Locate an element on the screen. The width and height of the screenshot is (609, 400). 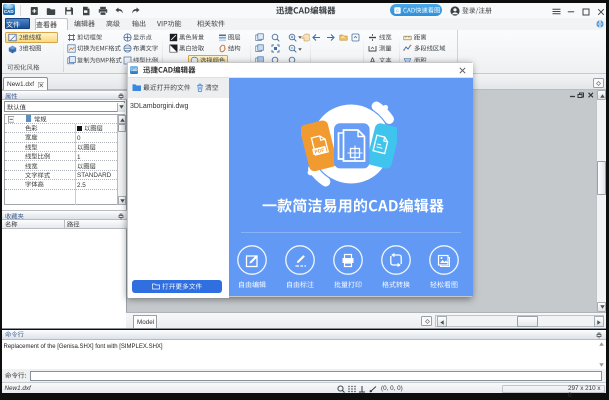
svg-text: C is located at coordinates (397, 10).